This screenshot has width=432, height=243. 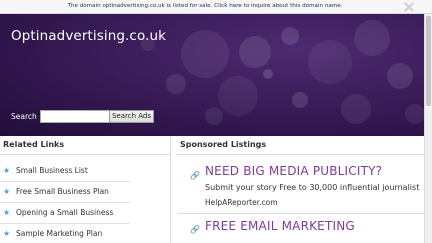 I want to click on column-divider, so click(x=170, y=189).